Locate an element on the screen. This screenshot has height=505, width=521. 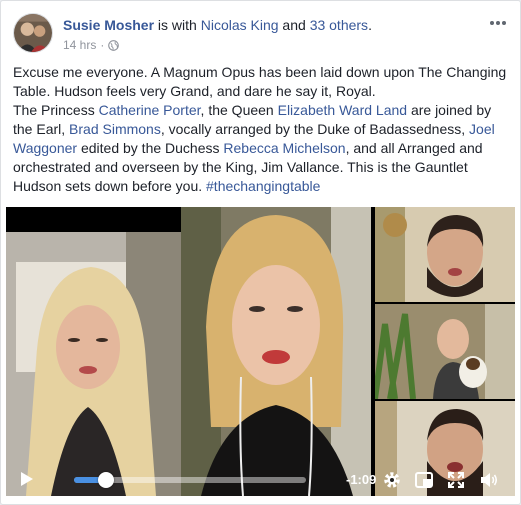
others-link: 33 others is located at coordinates (339, 25).